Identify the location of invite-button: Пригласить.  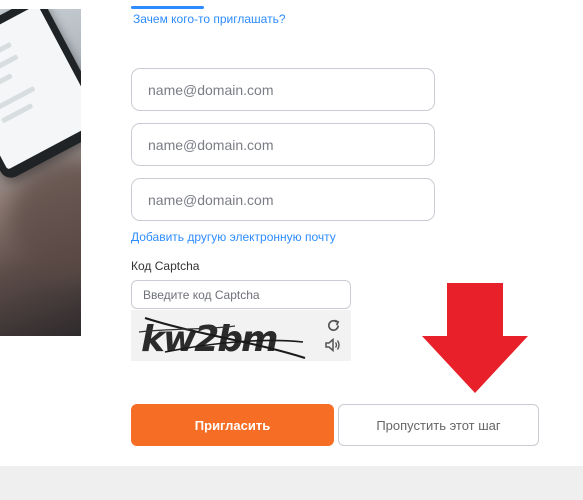
(232, 425).